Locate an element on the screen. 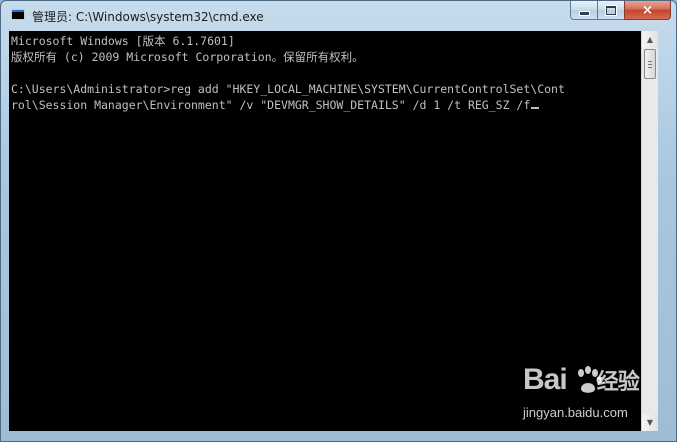 The width and height of the screenshot is (677, 442). console-line-version: Microsoft Windows [版本 6.1.7601] is located at coordinates (123, 41).